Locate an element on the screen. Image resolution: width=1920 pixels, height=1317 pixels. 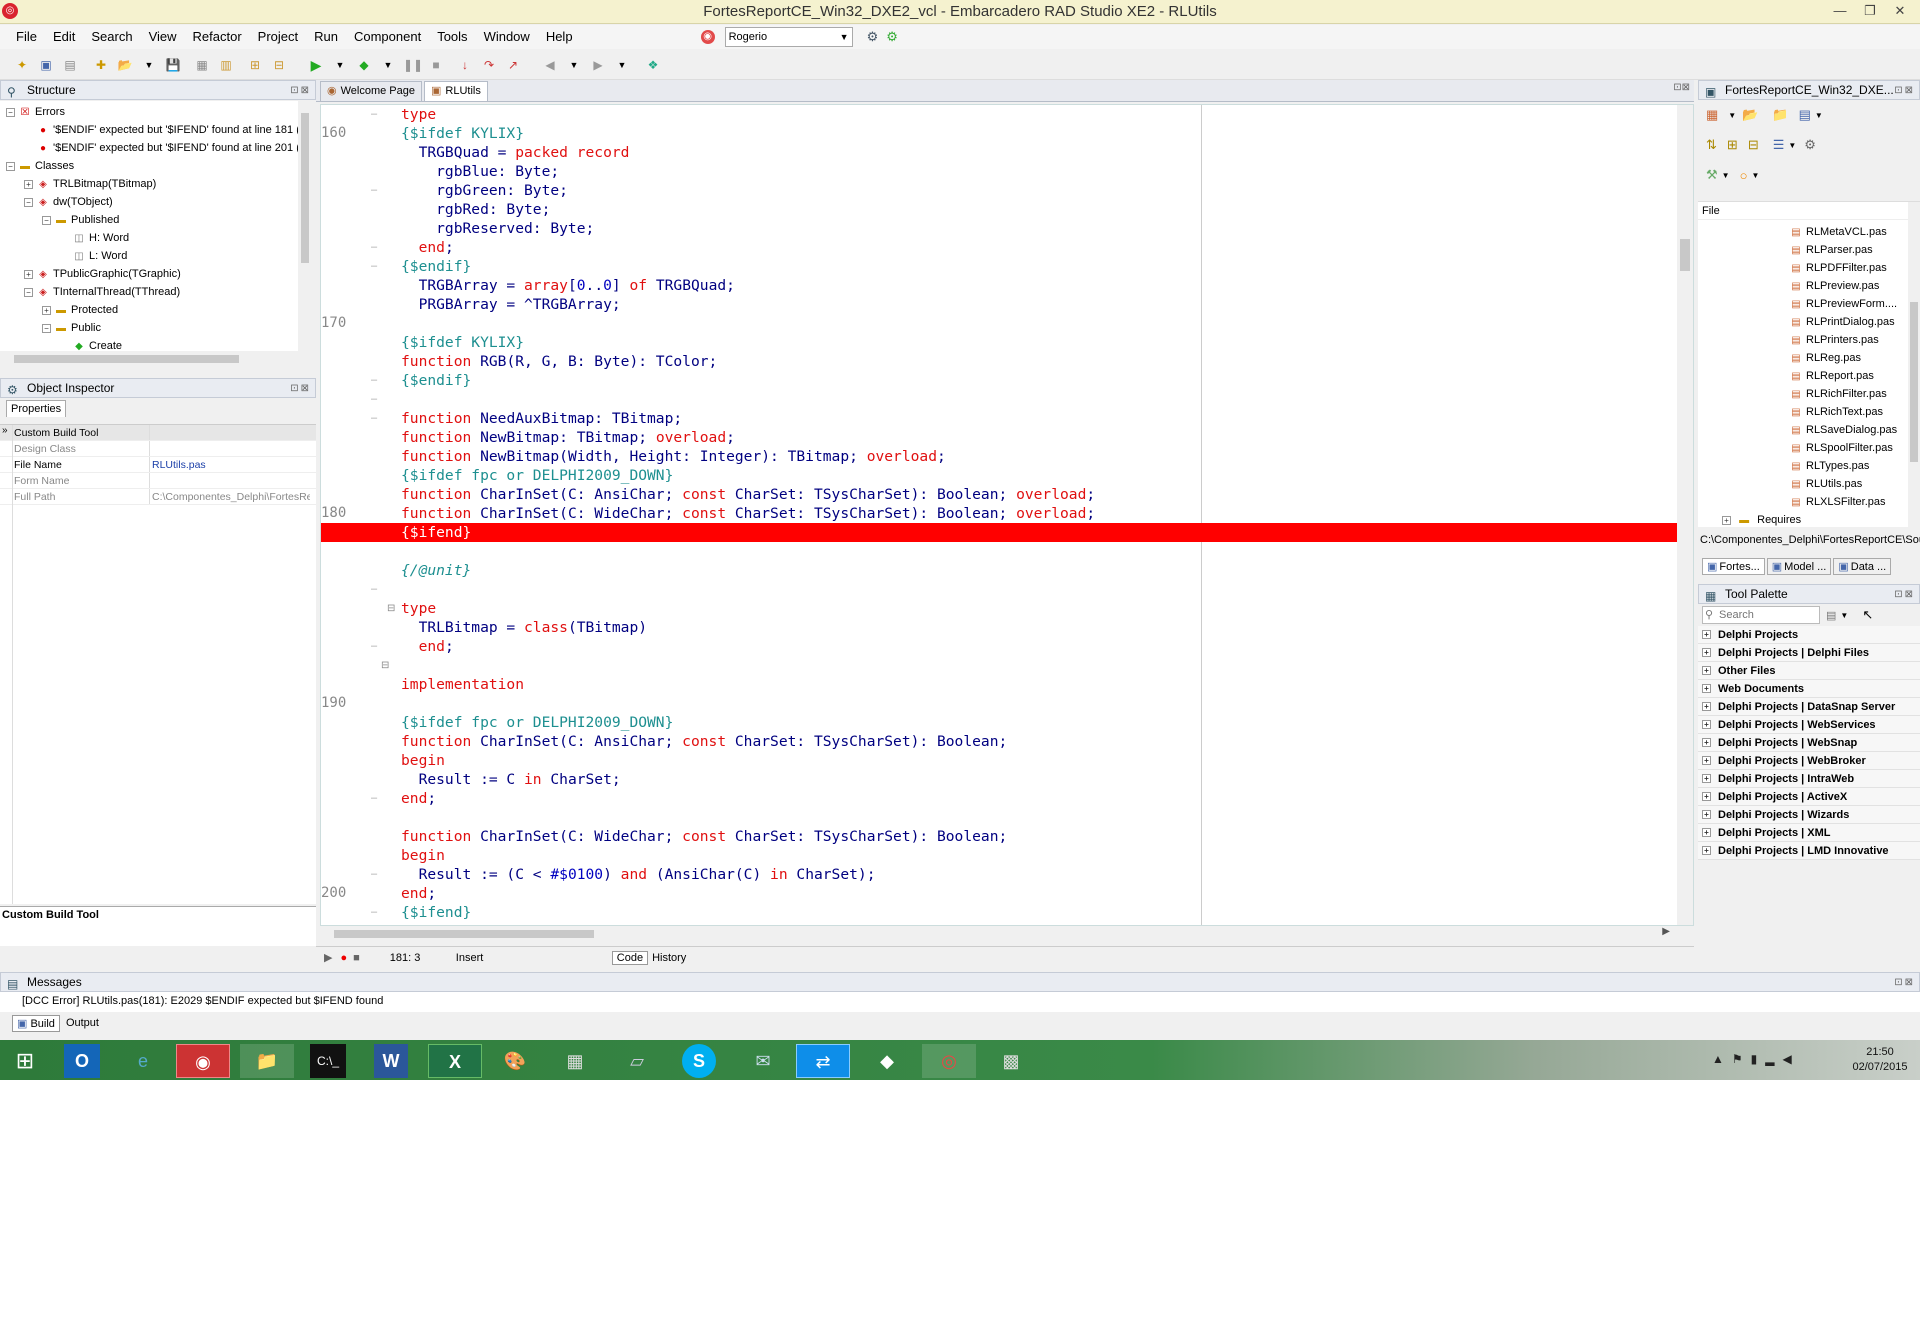
code-line: implementation is located at coordinates (462, 684).